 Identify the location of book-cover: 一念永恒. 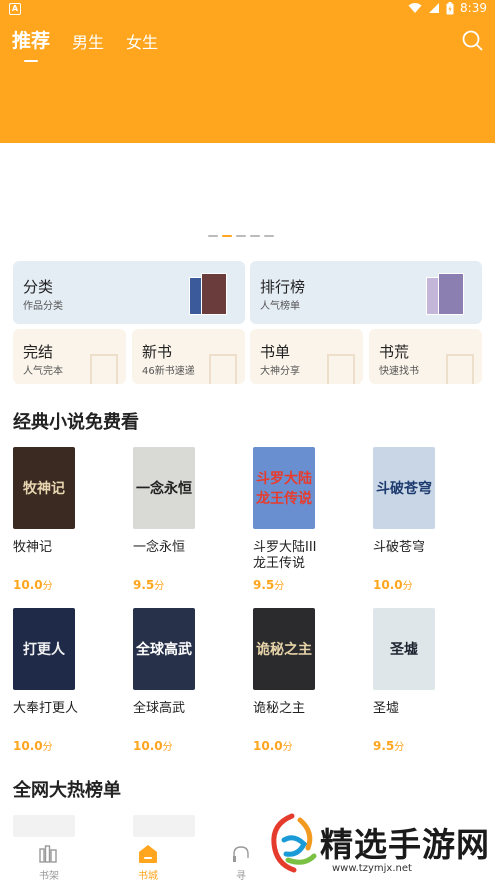
(164, 488).